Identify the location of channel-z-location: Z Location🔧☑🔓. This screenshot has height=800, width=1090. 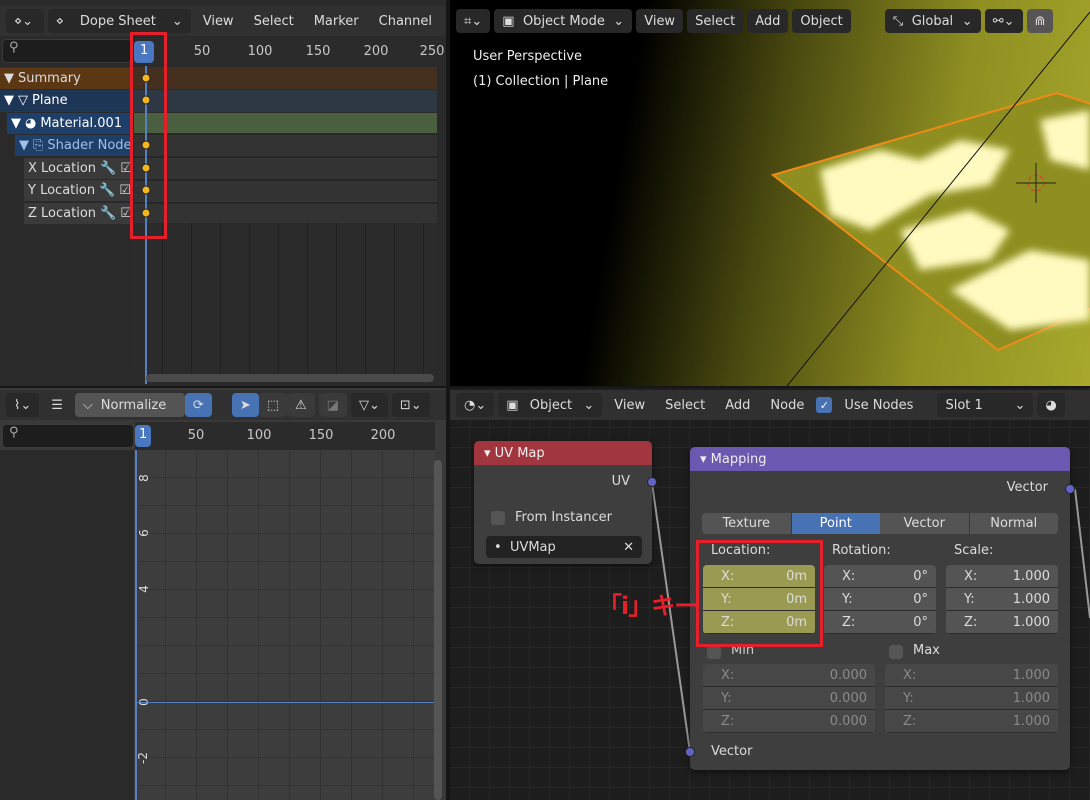
(78, 213).